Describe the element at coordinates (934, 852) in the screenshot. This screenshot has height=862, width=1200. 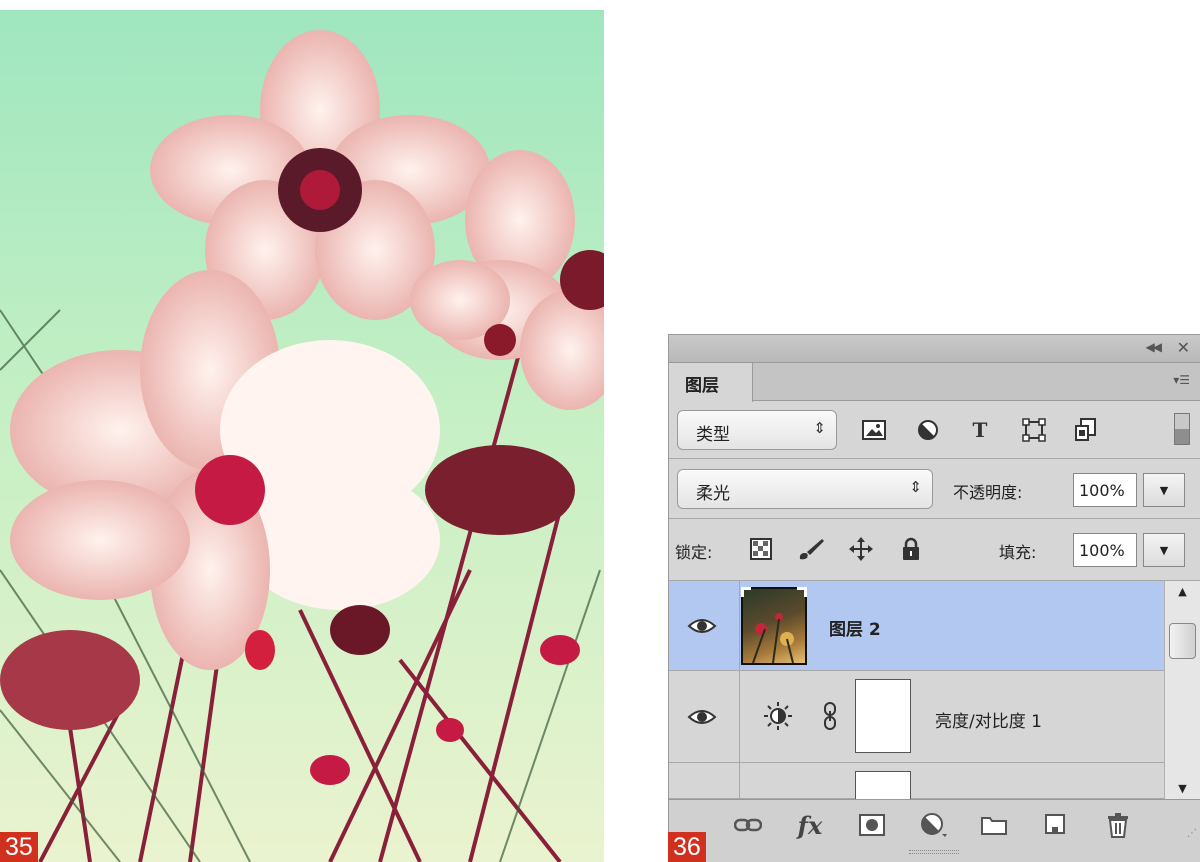
I see `panel-drag-grip` at that location.